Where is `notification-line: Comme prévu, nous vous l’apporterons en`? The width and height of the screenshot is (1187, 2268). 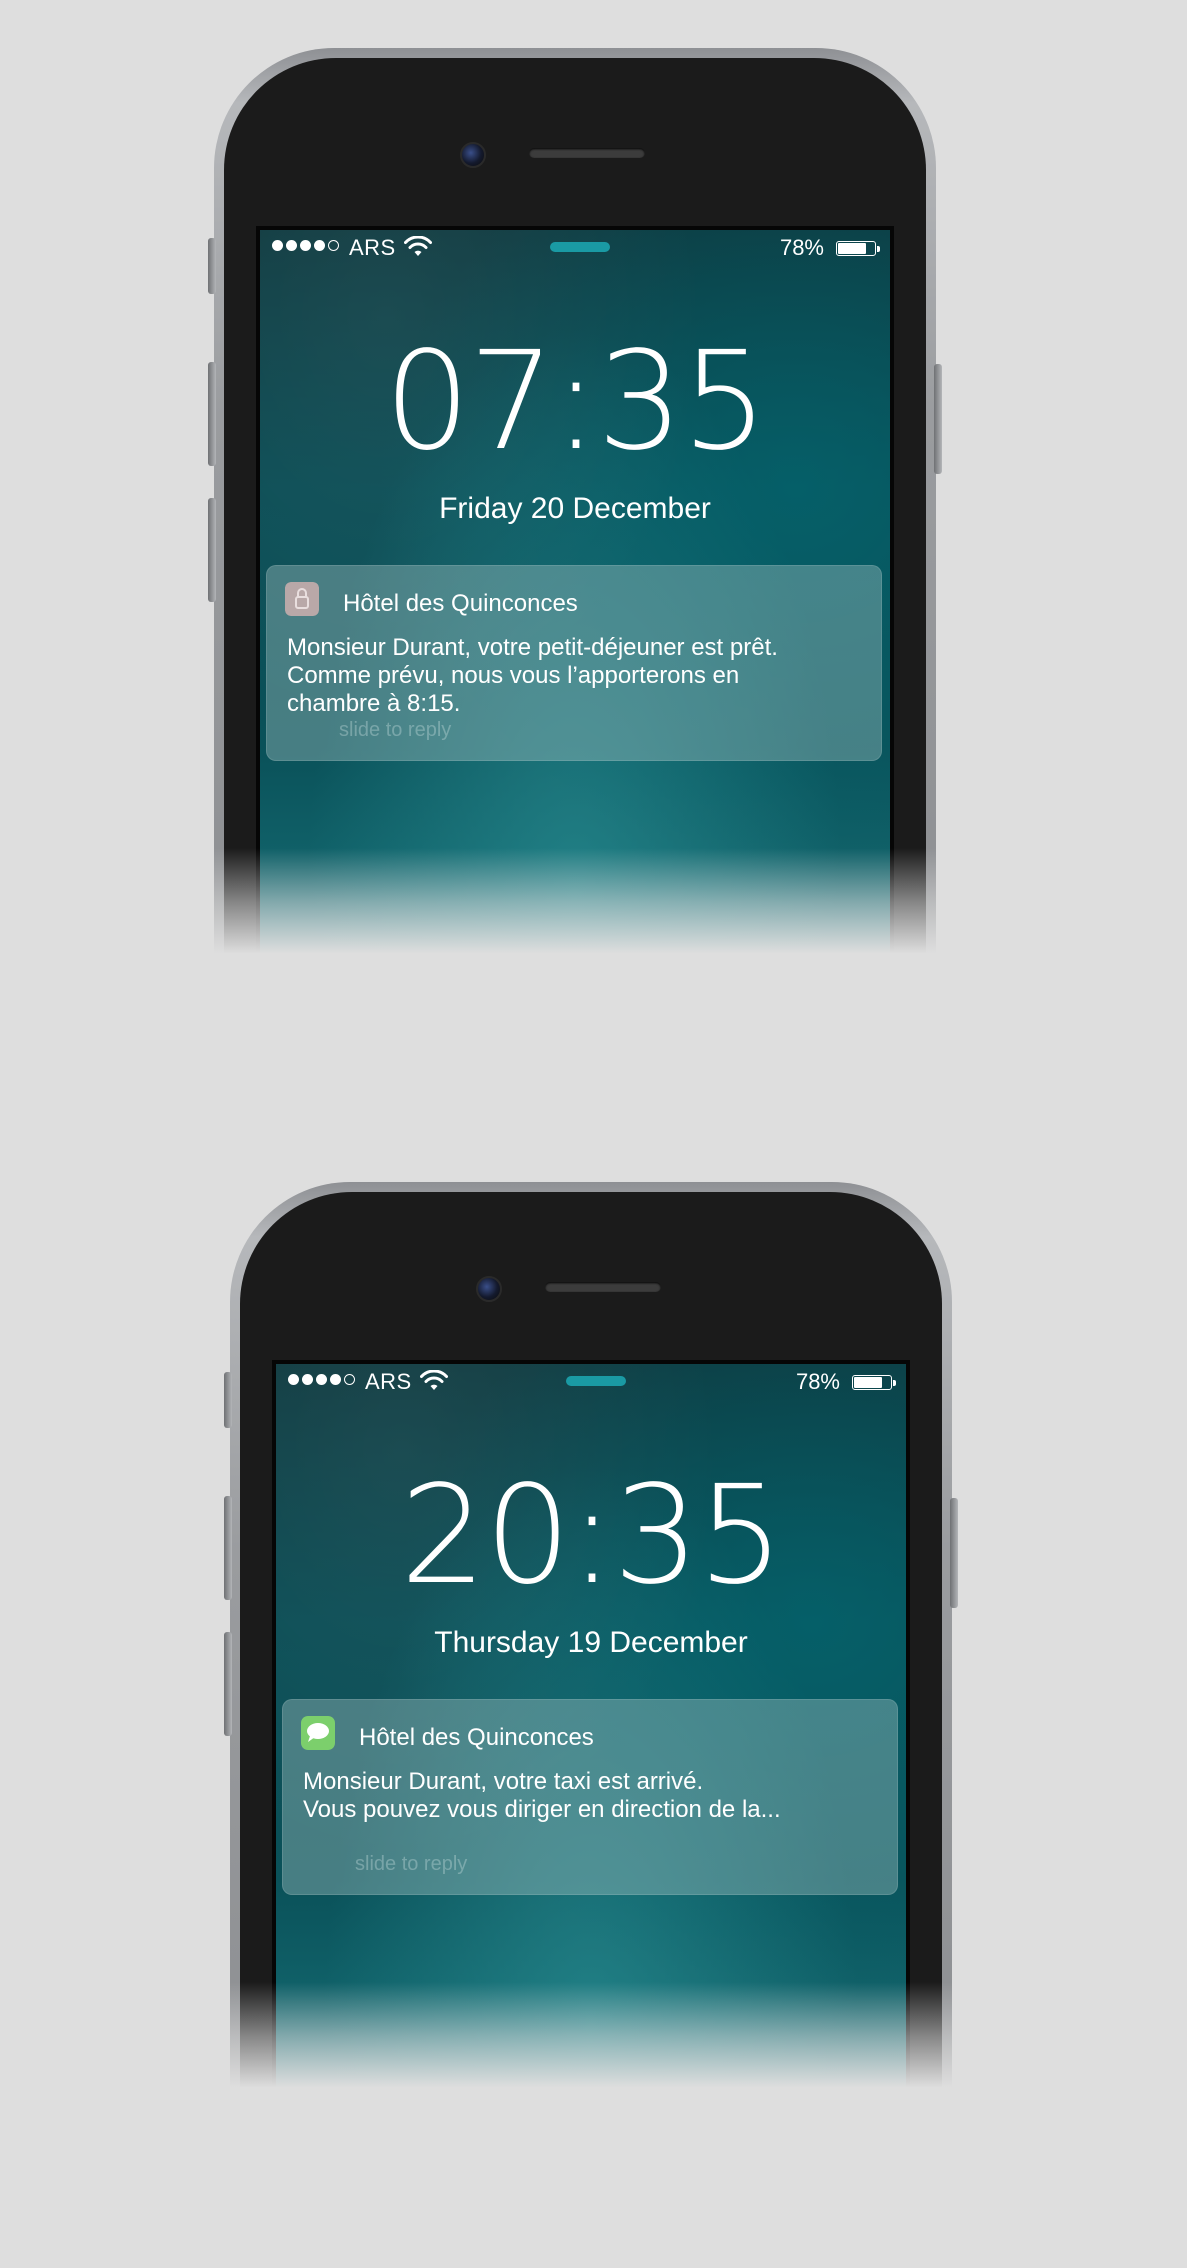 notification-line: Comme prévu, nous vous l’apporterons en is located at coordinates (513, 675).